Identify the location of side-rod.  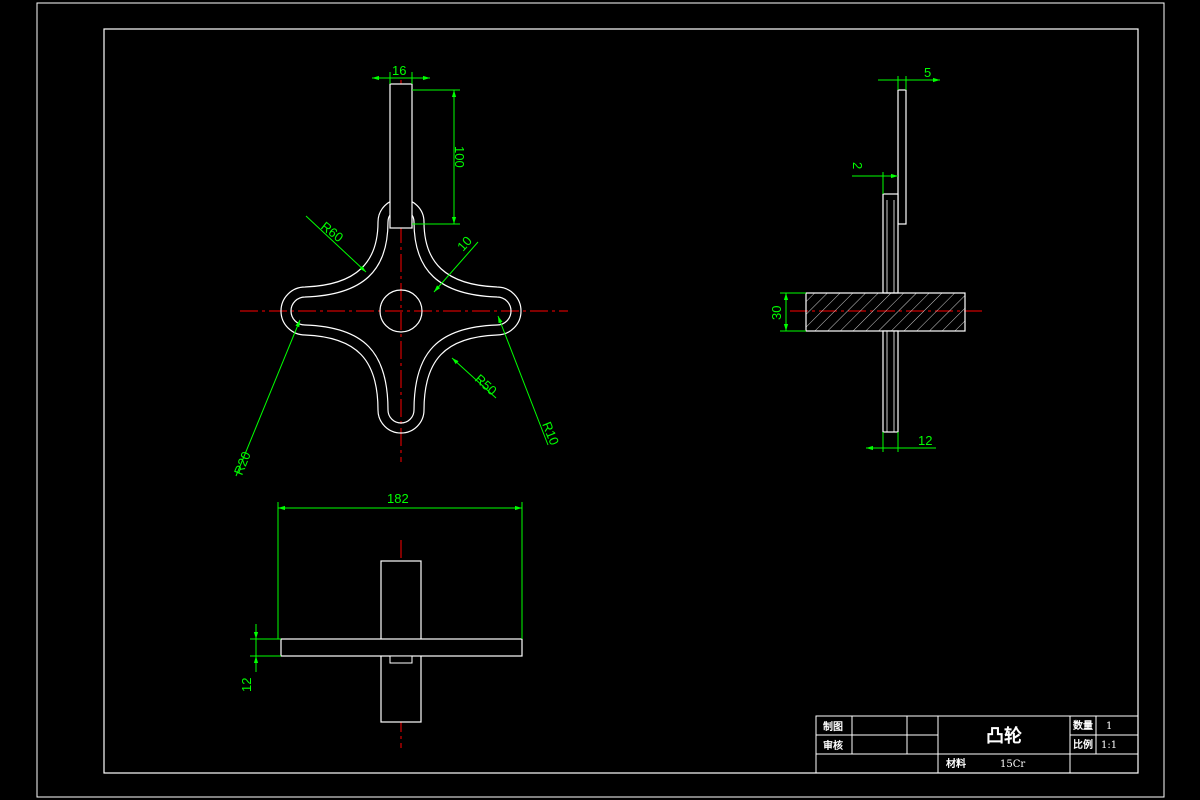
(902, 157).